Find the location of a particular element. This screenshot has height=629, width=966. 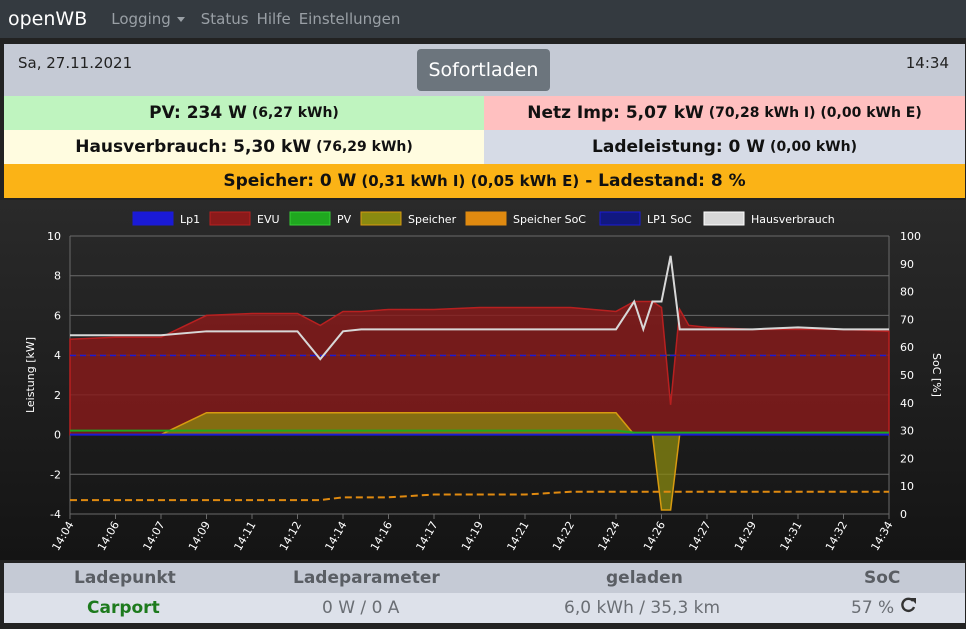

pv-tile: PV: 234 W (6,27 kWh) is located at coordinates (244, 113).